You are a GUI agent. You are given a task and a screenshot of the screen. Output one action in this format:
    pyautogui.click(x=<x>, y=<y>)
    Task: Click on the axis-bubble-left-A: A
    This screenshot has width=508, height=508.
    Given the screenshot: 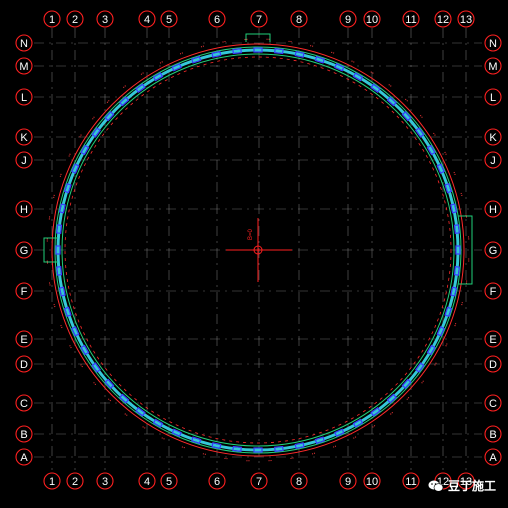 What is the action you would take?
    pyautogui.click(x=24, y=457)
    